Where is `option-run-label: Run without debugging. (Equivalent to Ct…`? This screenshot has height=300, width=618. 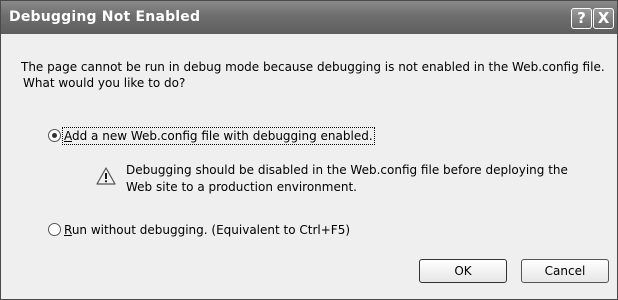 option-run-label: Run without debugging. (Equivalent to Ct… is located at coordinates (207, 230).